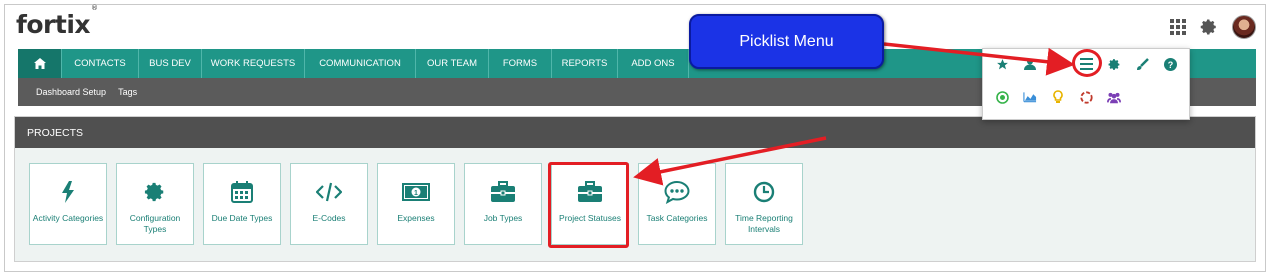 The width and height of the screenshot is (1270, 277). What do you see at coordinates (730, 161) in the screenshot?
I see `arrow-to-project-statuses` at bounding box center [730, 161].